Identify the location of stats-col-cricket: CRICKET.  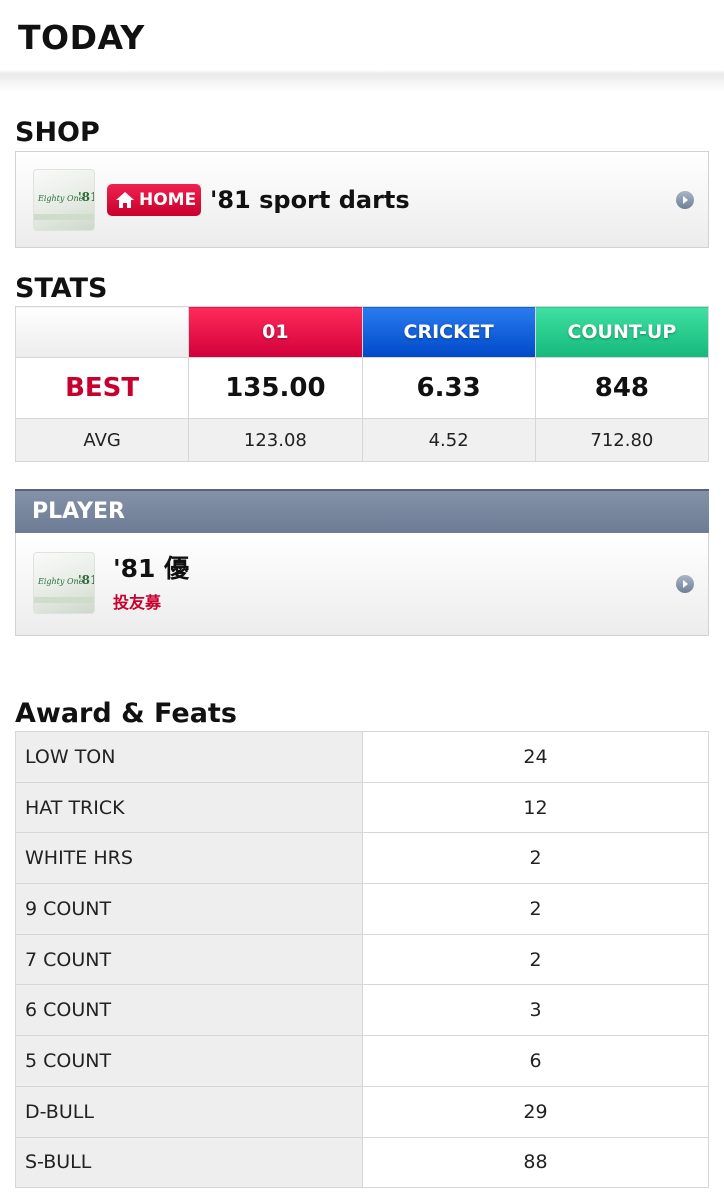
(448, 332).